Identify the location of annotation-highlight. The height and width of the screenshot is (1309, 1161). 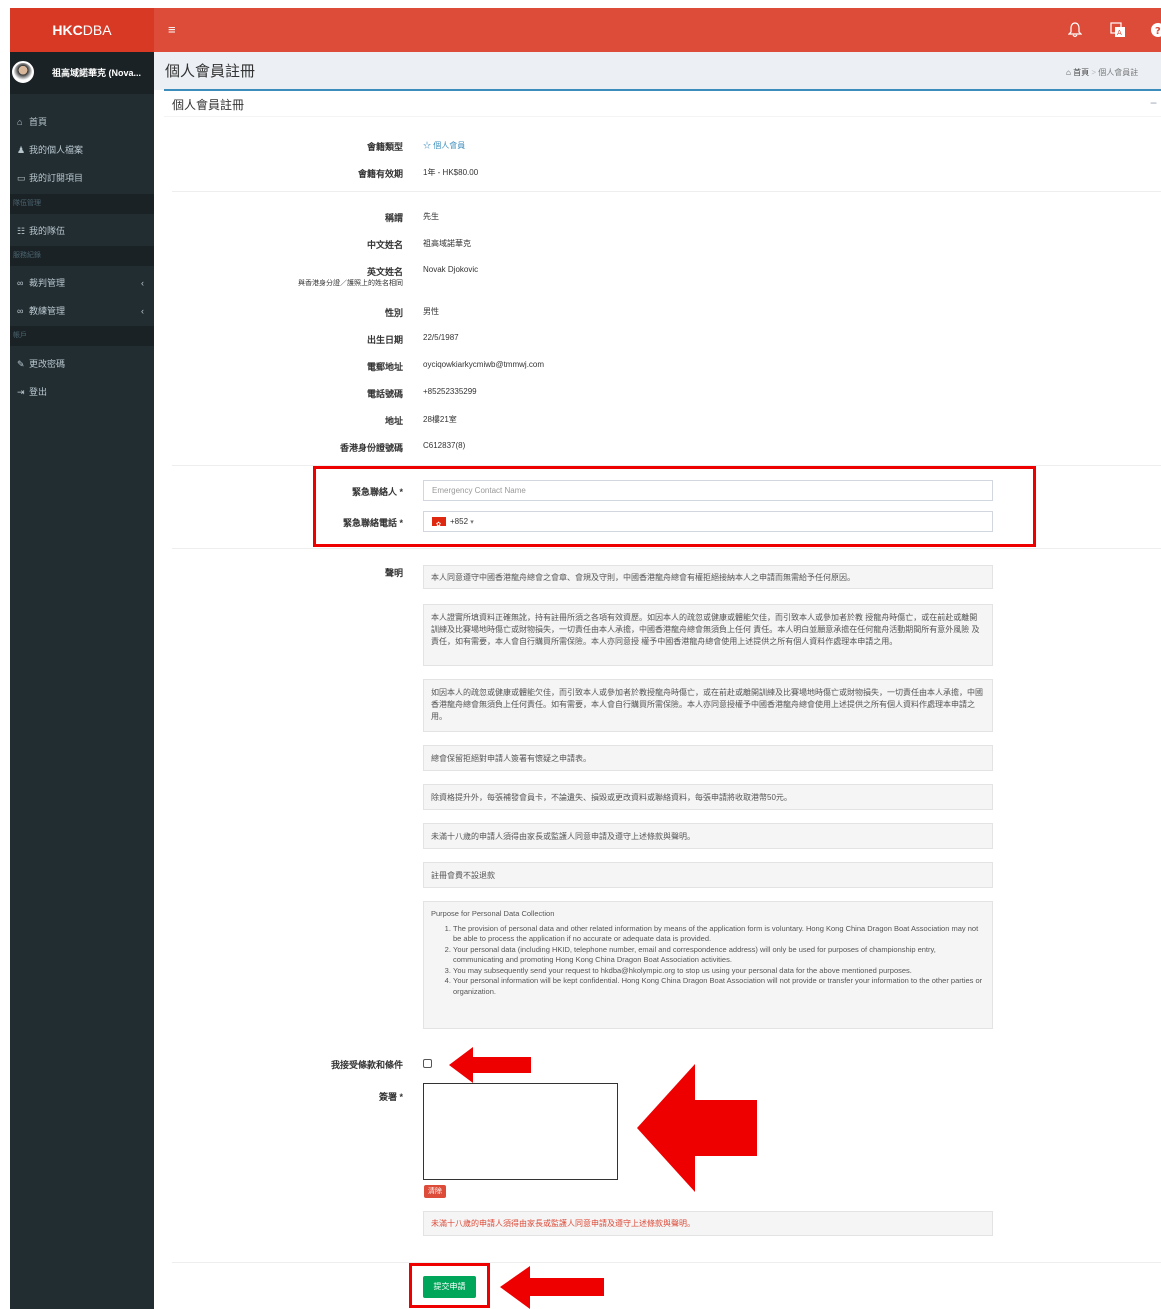
(674, 506).